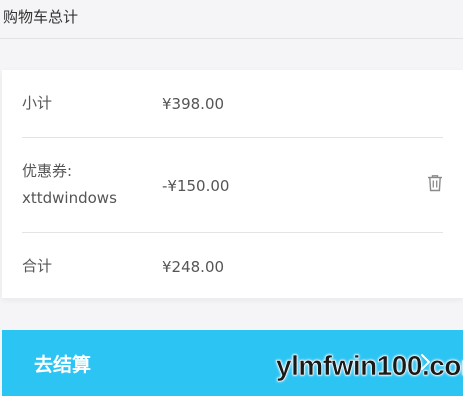  I want to click on cart-totals-header: 购物车总计, so click(231, 19).